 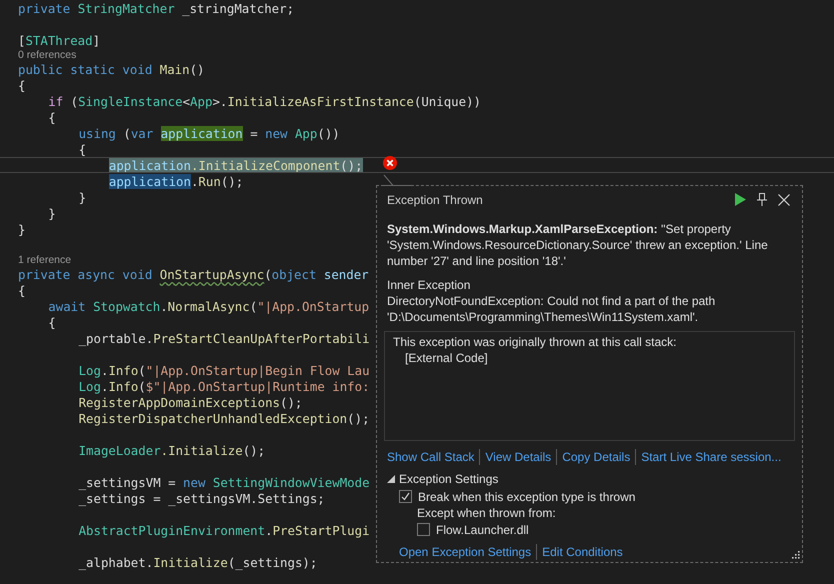 I want to click on inner-exception-message: DirectoryNotFoundException: Could not find a part of the path 'D:\Documents\Programming\Themes\Win11System.xaml'., so click(x=551, y=308).